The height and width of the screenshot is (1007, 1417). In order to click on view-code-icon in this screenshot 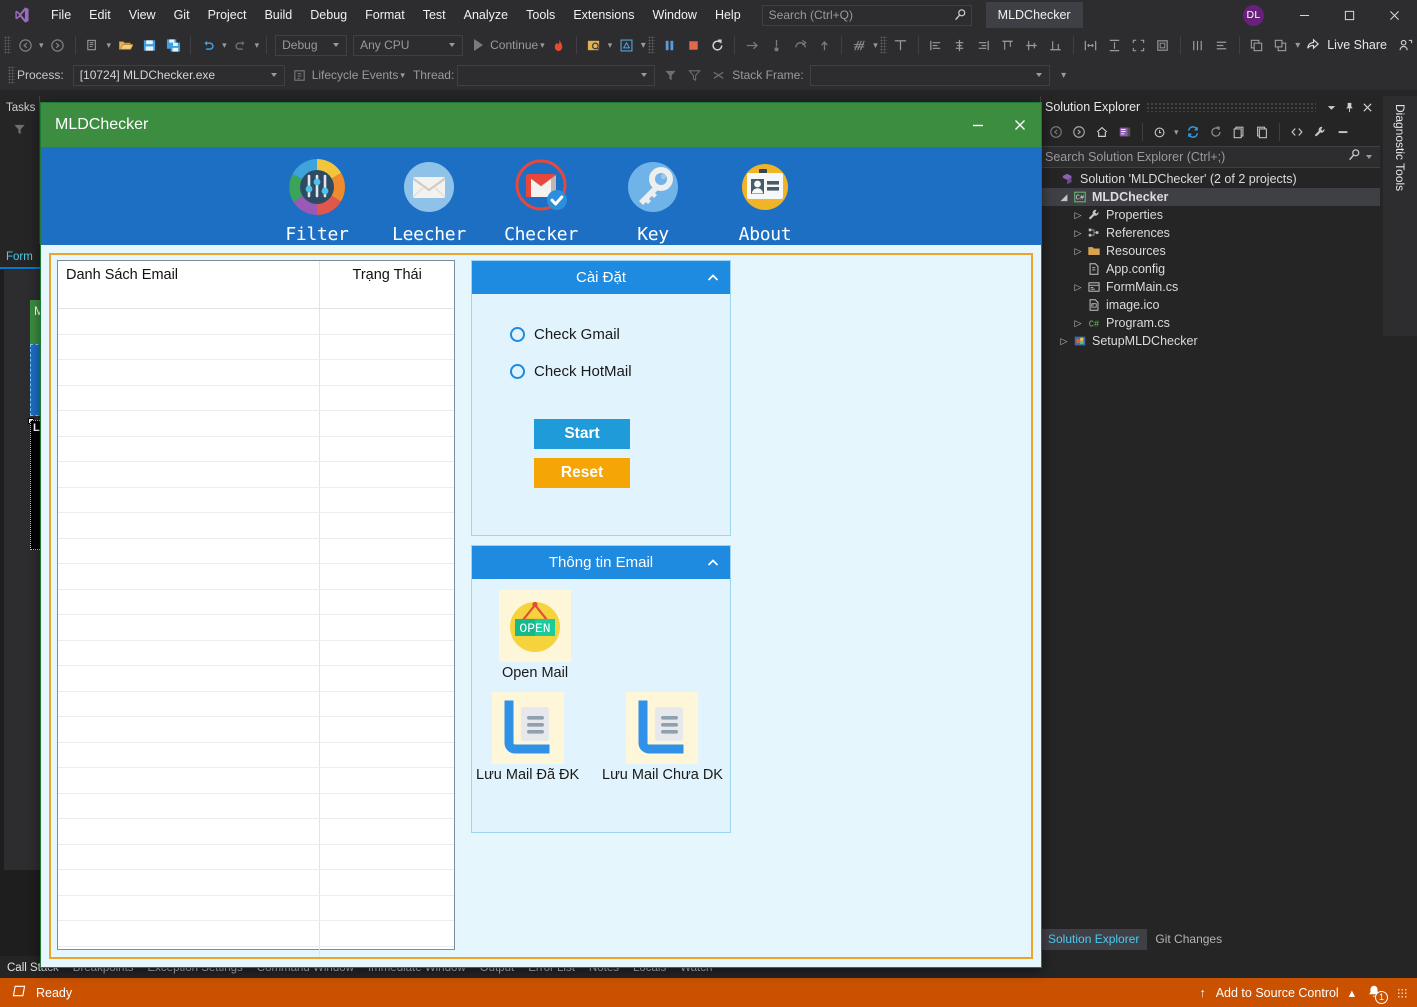, I will do `click(1297, 132)`.